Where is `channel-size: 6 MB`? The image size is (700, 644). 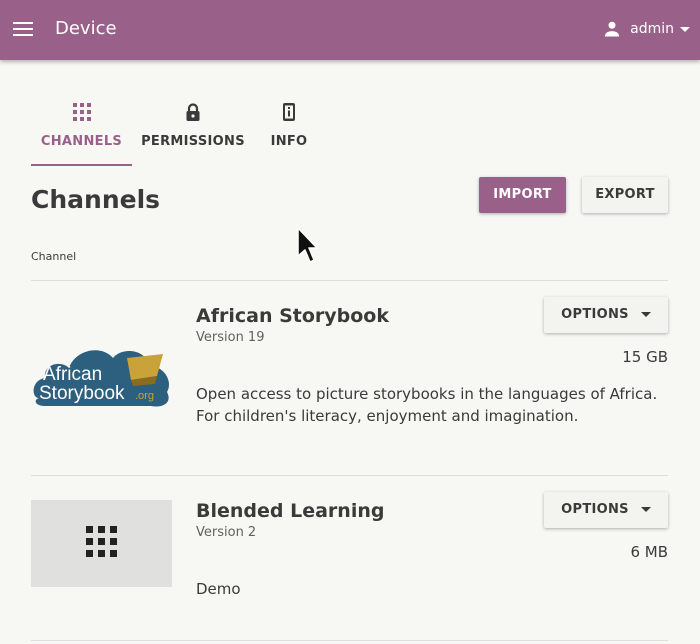
channel-size: 6 MB is located at coordinates (649, 552).